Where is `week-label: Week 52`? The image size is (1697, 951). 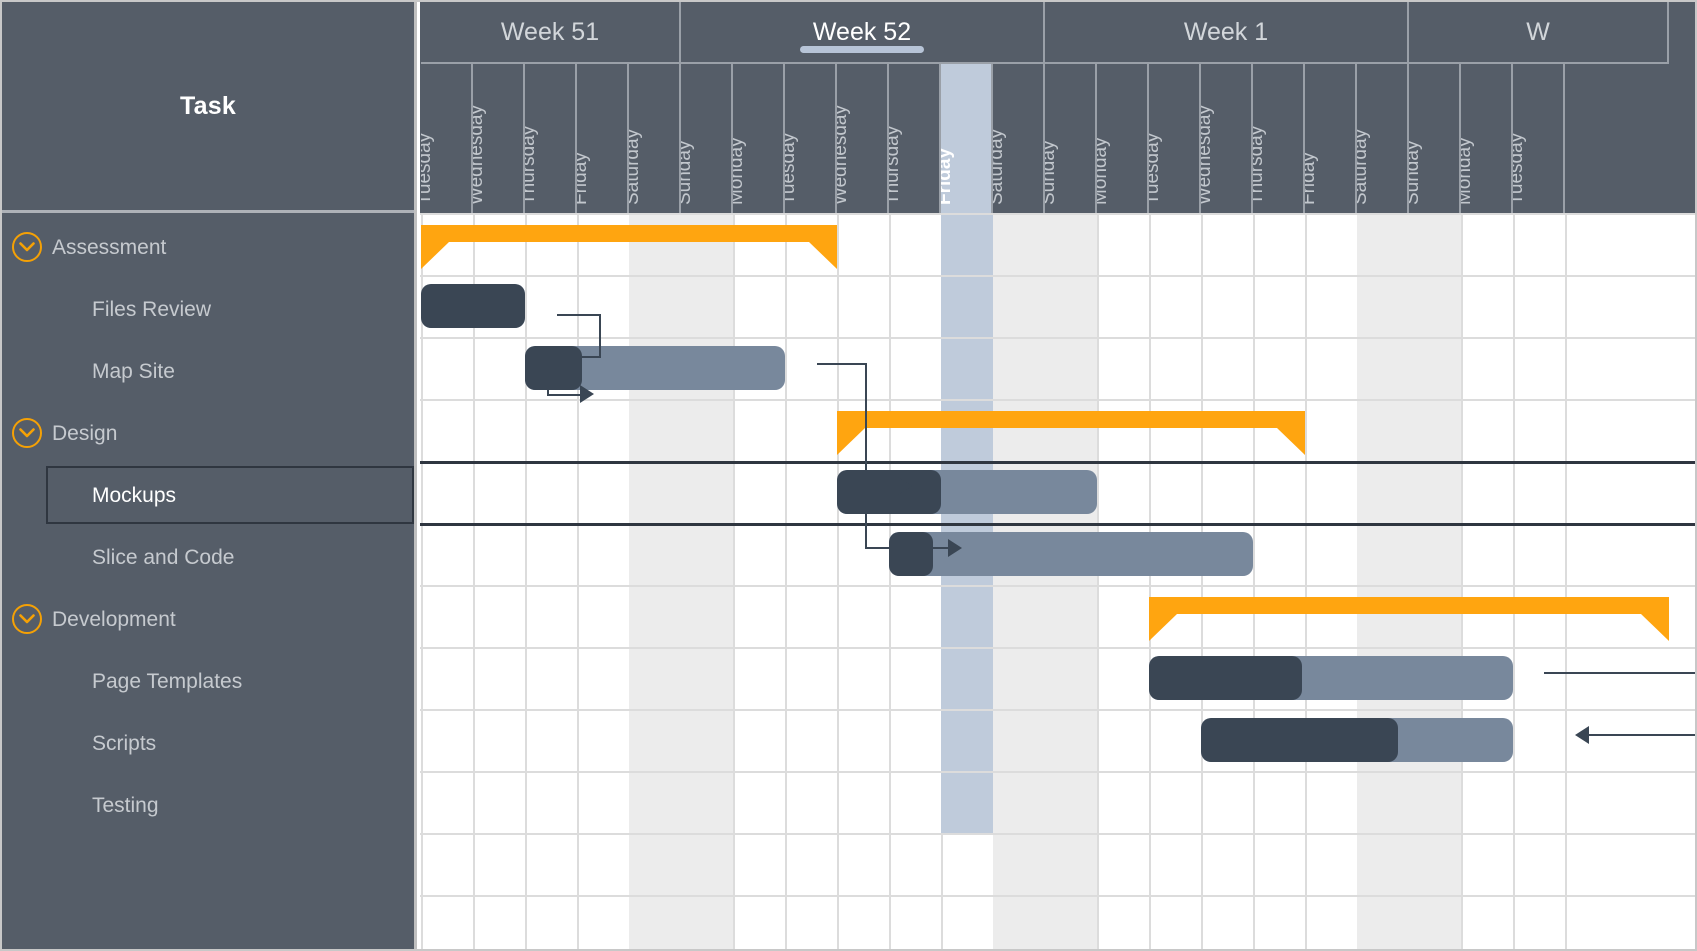
week-label: Week 52 is located at coordinates (862, 31).